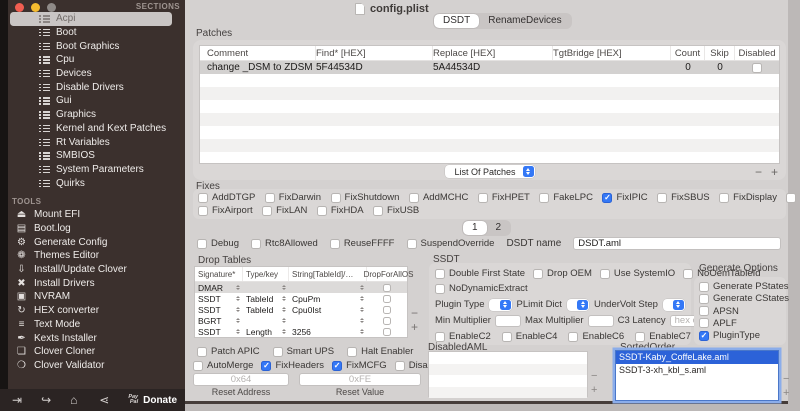 This screenshot has width=800, height=411. Describe the element at coordinates (600, 320) in the screenshot. I see `max-multiplier-input` at that location.